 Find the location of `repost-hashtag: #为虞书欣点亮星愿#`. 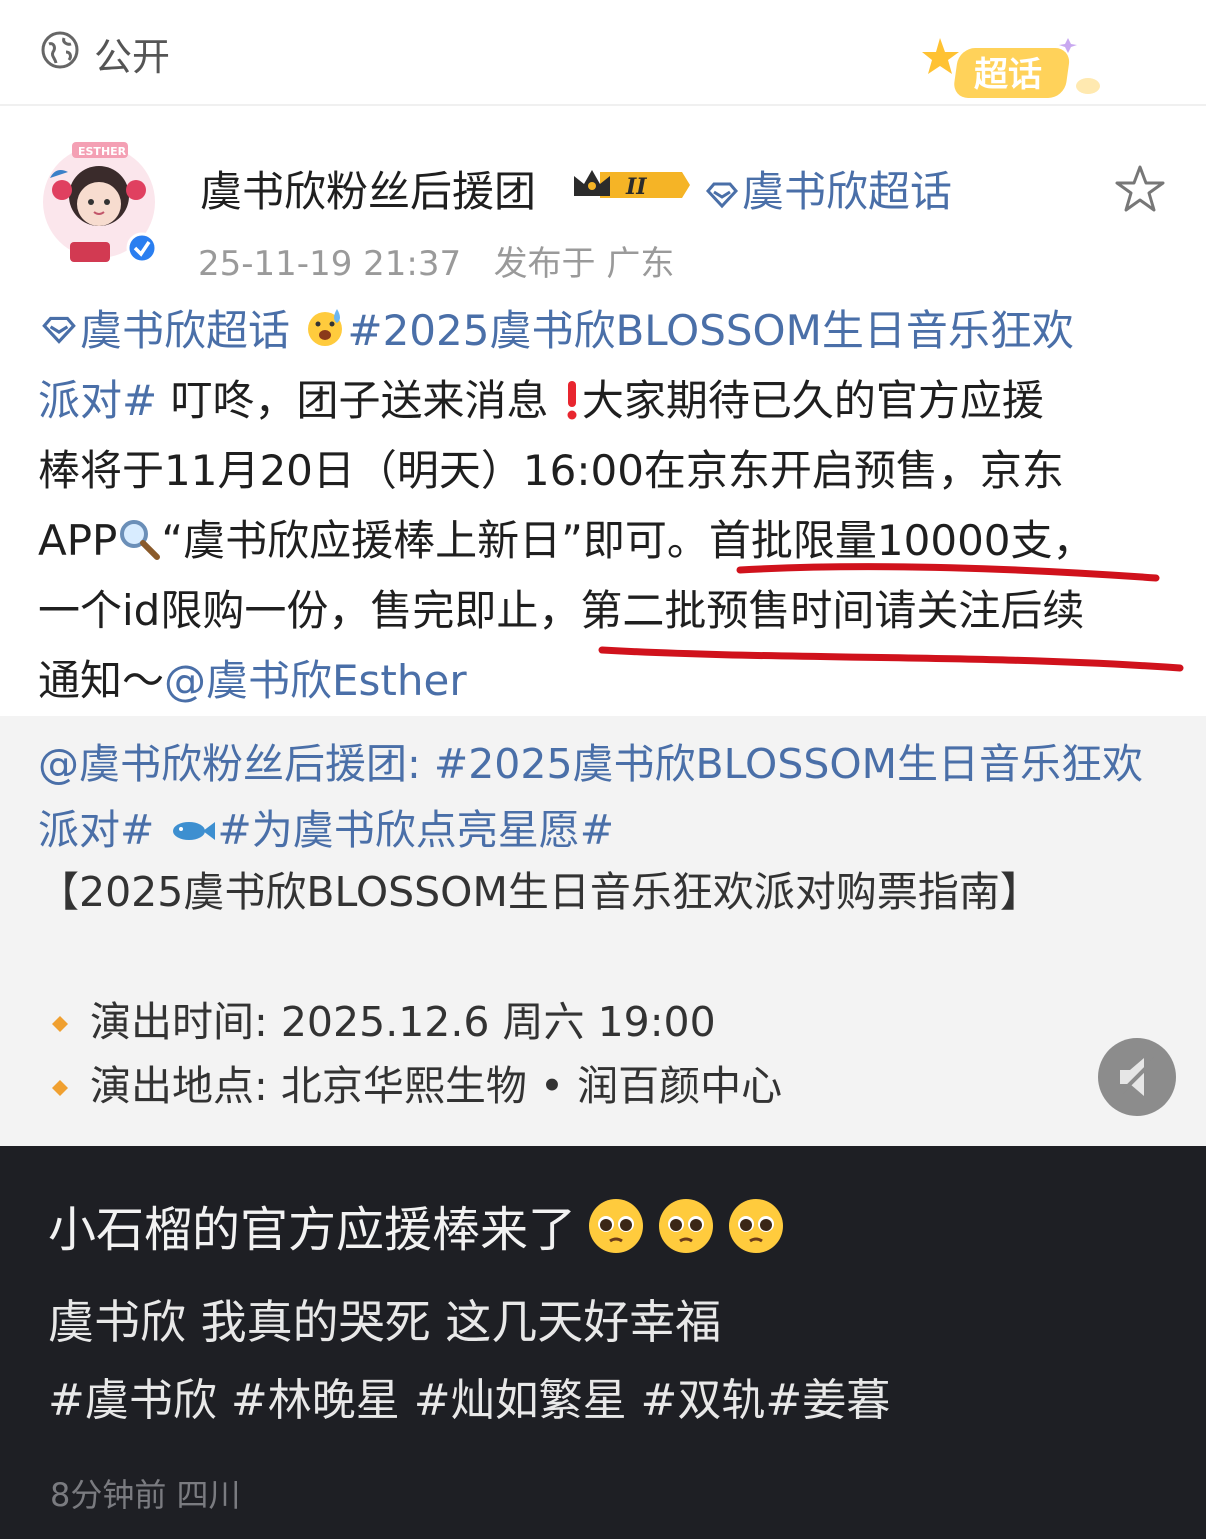

repost-hashtag: #为虞书欣点亮星愿# is located at coordinates (415, 830).